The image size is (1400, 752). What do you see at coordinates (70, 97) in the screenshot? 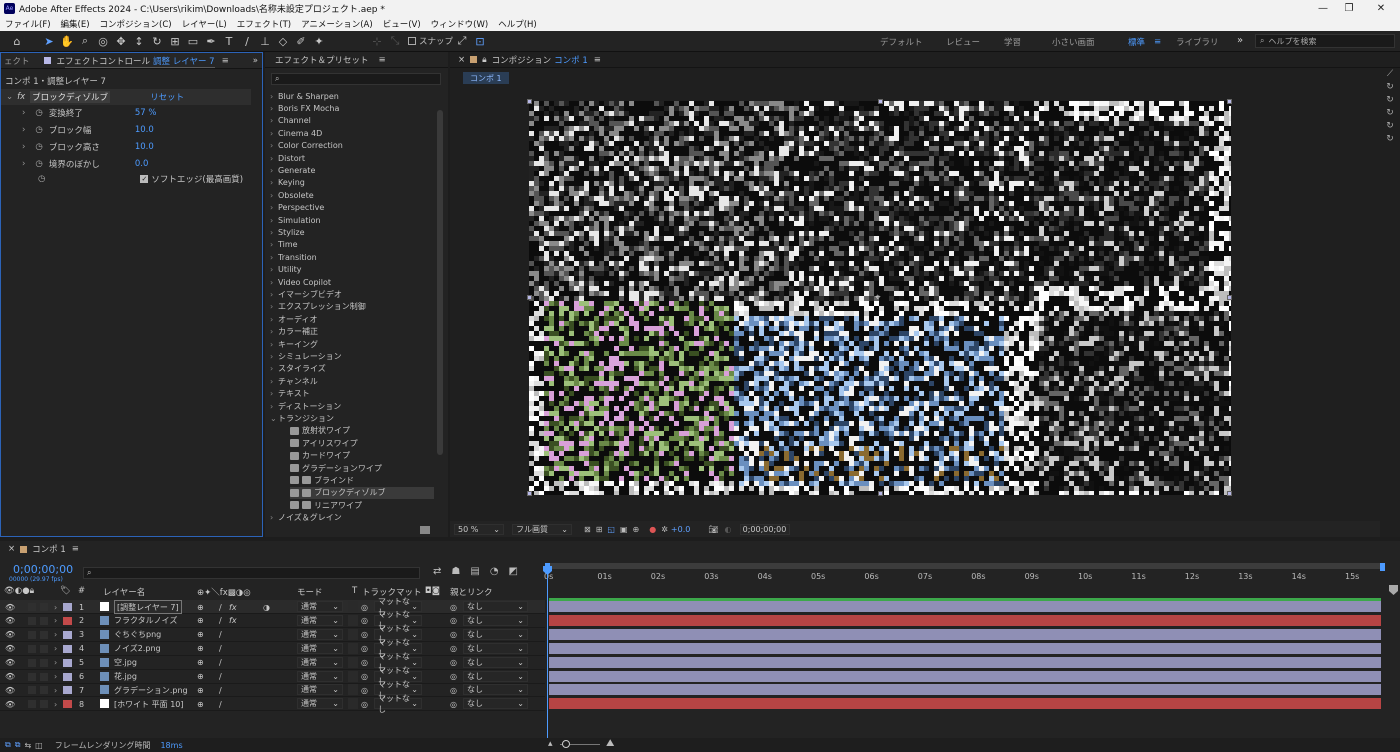
I see `effect-name: ブロックディゾルブ` at bounding box center [70, 97].